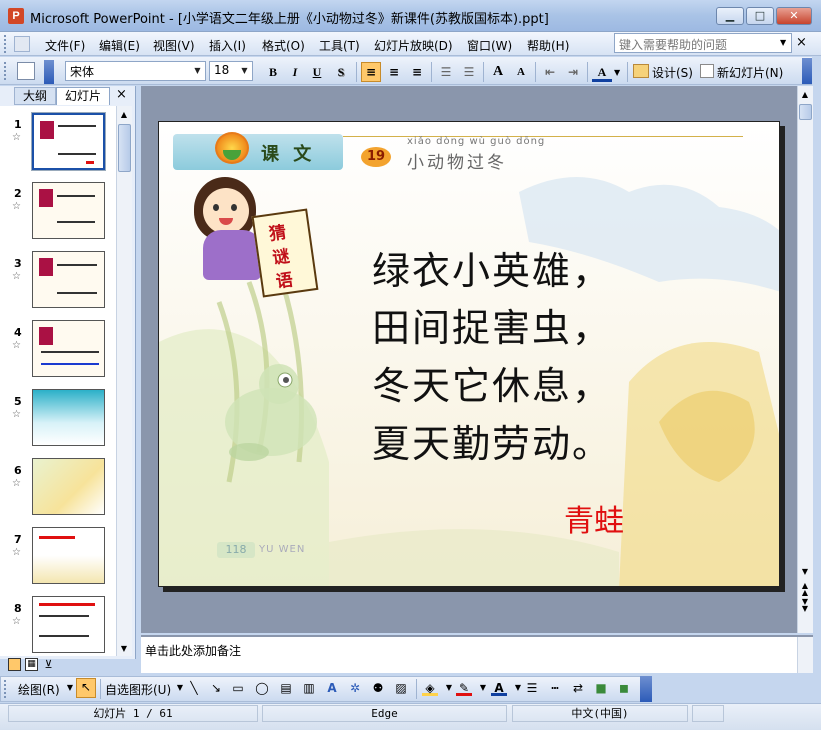  Describe the element at coordinates (401, 688) in the screenshot. I see `picture-icon: ▨` at that location.